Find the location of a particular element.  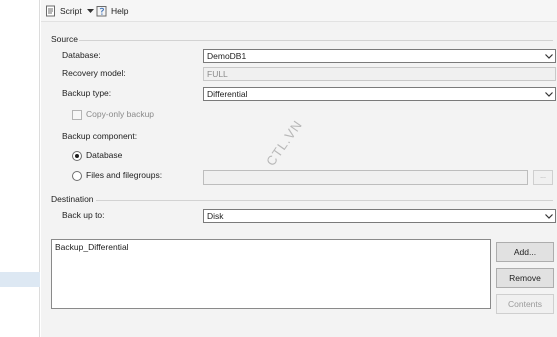

help-button: Help is located at coordinates (112, 10).